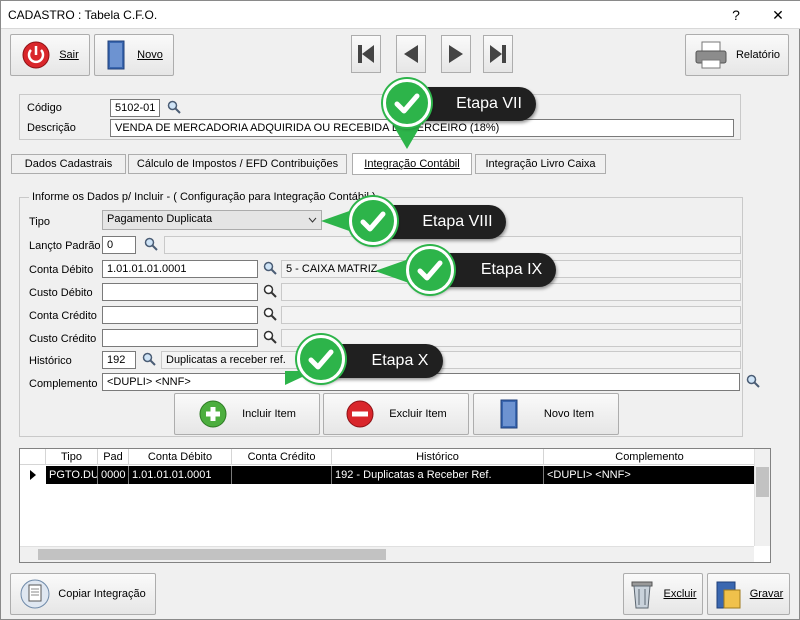 This screenshot has height=620, width=800. What do you see at coordinates (134, 55) in the screenshot?
I see `new-button: Novo` at bounding box center [134, 55].